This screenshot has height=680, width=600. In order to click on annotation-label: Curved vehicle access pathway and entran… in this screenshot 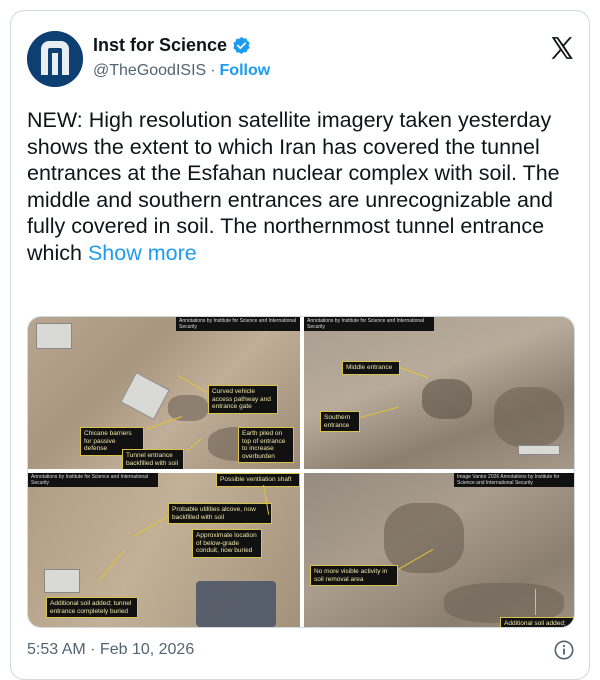, I will do `click(243, 399)`.